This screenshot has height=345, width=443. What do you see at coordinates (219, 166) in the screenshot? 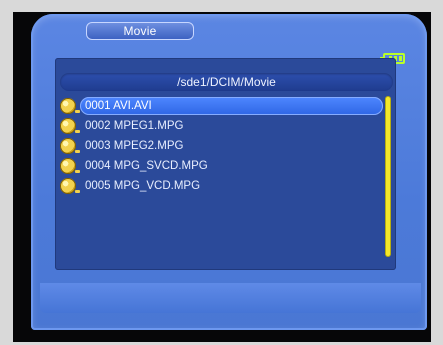
I see `file-row-0004: 0004 MPG_SVCD.MPG` at bounding box center [219, 166].